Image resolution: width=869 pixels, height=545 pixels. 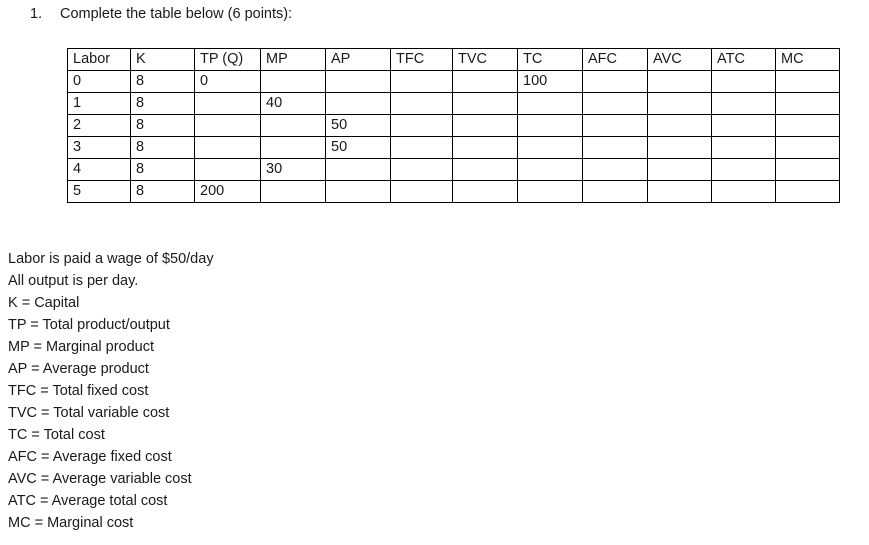 I want to click on question-number: 1., so click(x=36, y=14).